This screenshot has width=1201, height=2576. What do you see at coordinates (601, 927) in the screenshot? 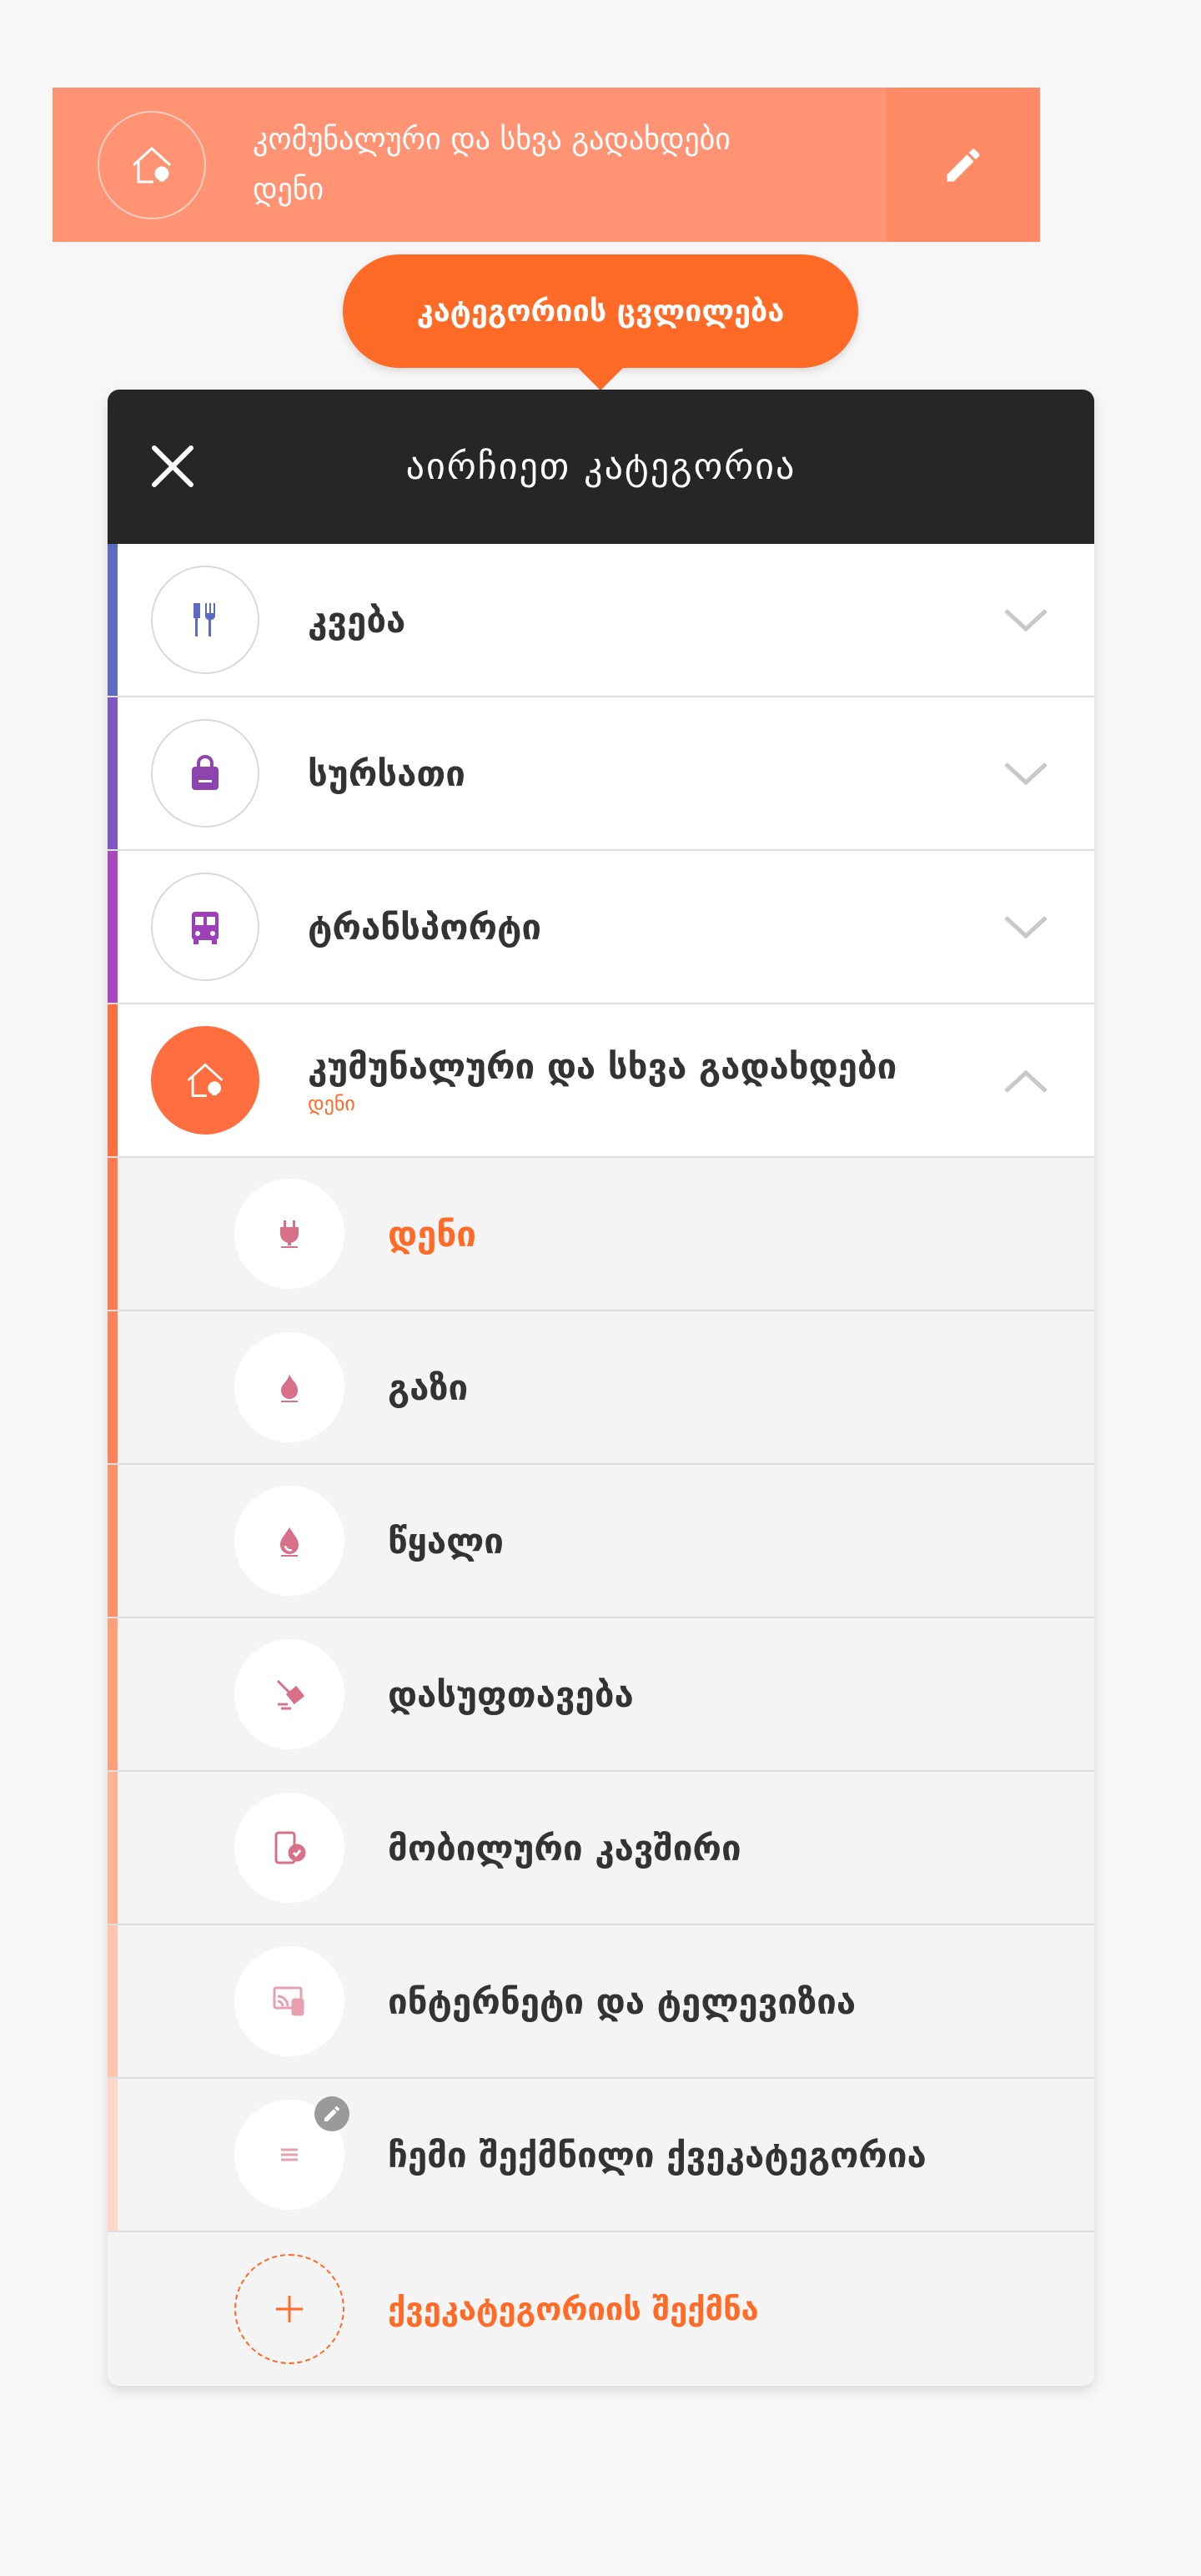
I see `category-row-transport: ტრანსპორტი` at bounding box center [601, 927].